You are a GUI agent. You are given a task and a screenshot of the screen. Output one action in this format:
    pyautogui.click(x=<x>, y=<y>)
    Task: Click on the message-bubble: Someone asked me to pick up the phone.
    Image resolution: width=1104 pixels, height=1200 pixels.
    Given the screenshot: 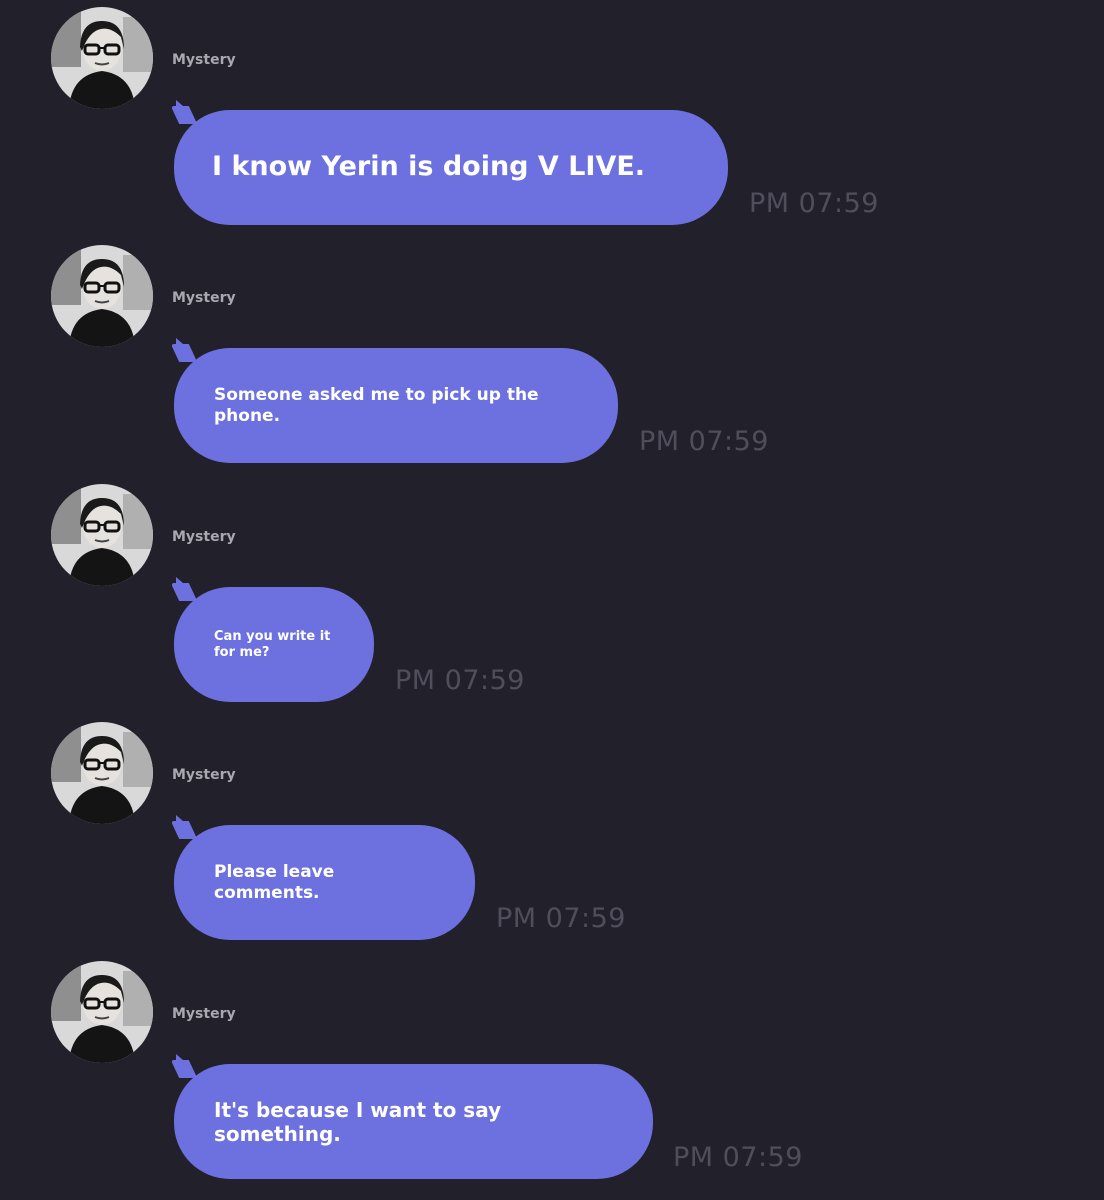 What is the action you would take?
    pyautogui.click(x=396, y=400)
    